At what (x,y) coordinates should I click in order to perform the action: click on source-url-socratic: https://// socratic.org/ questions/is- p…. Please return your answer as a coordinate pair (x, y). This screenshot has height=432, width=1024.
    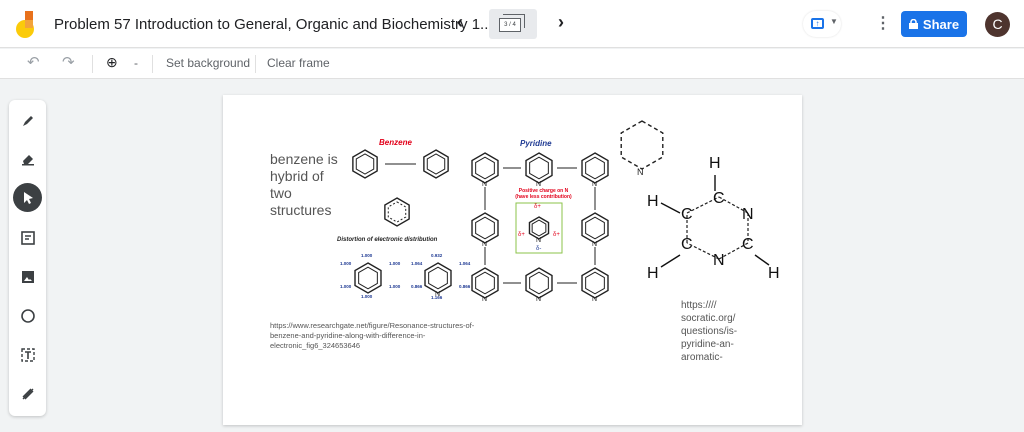
    Looking at the image, I should click on (716, 331).